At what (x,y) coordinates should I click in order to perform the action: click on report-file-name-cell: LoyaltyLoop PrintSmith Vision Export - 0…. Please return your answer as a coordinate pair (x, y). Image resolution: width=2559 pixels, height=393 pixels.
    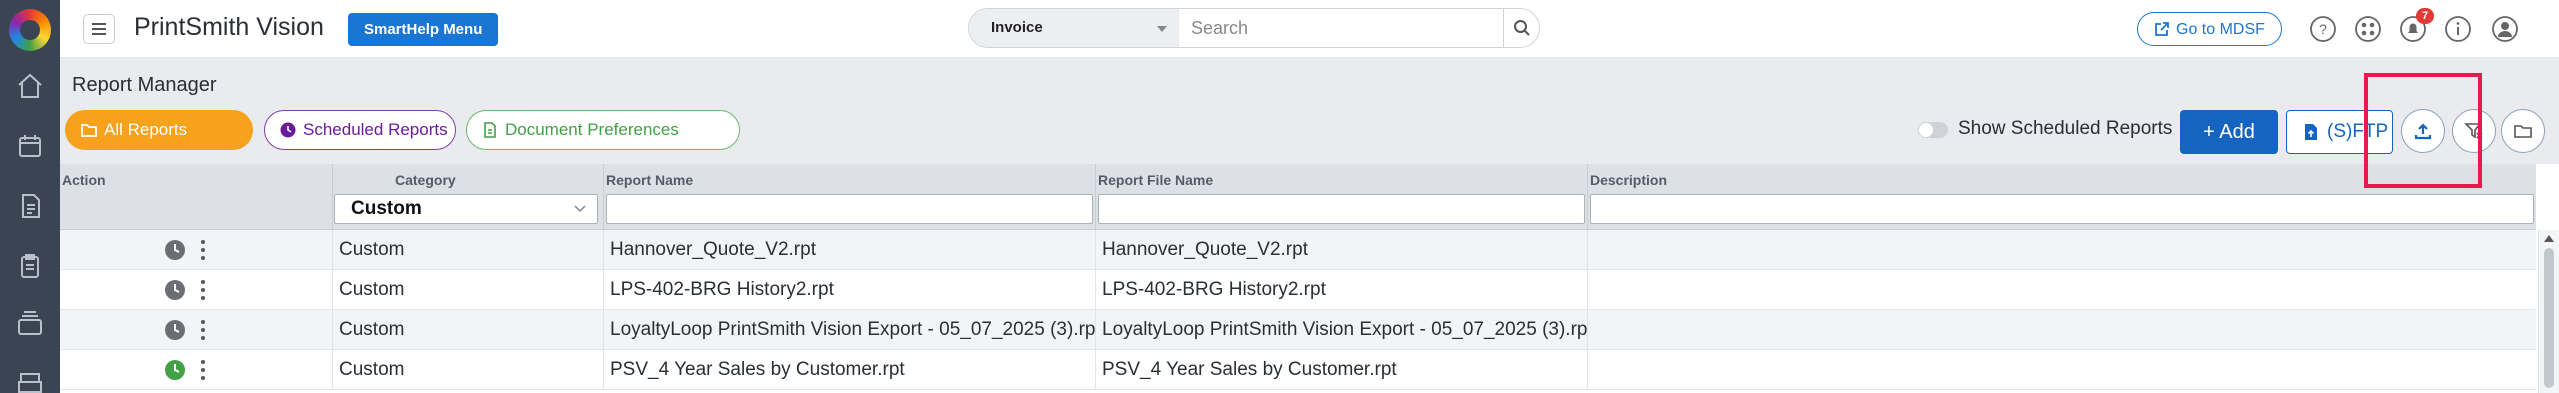
    Looking at the image, I should click on (1342, 330).